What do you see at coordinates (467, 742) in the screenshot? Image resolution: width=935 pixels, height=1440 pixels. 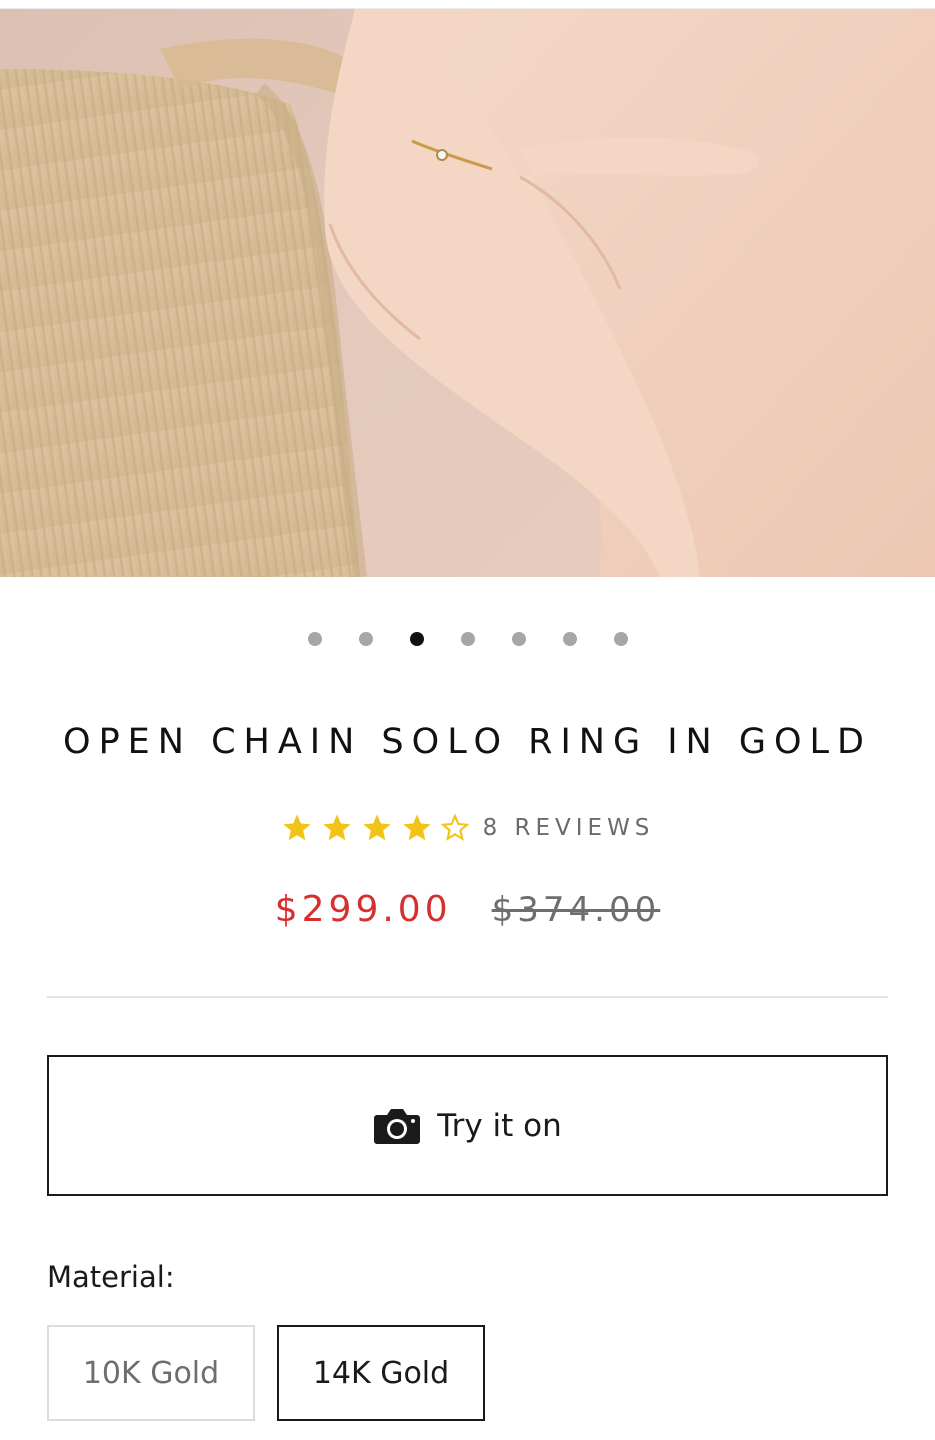 I see `product-title: OPEN CHAIN SOLO RING IN GOLD` at bounding box center [467, 742].